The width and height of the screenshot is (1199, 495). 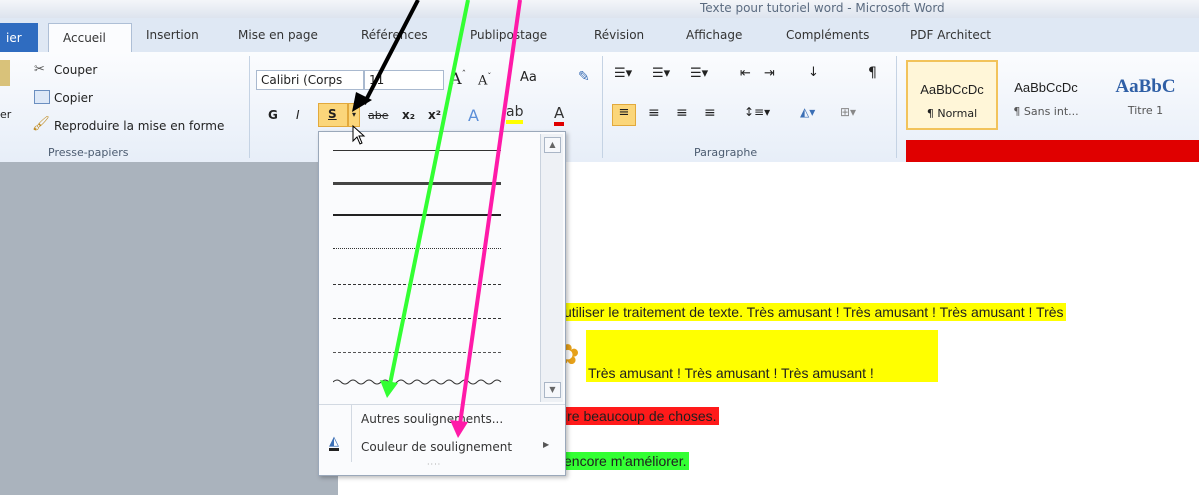 I want to click on green-arrowhead, so click(x=389, y=389).